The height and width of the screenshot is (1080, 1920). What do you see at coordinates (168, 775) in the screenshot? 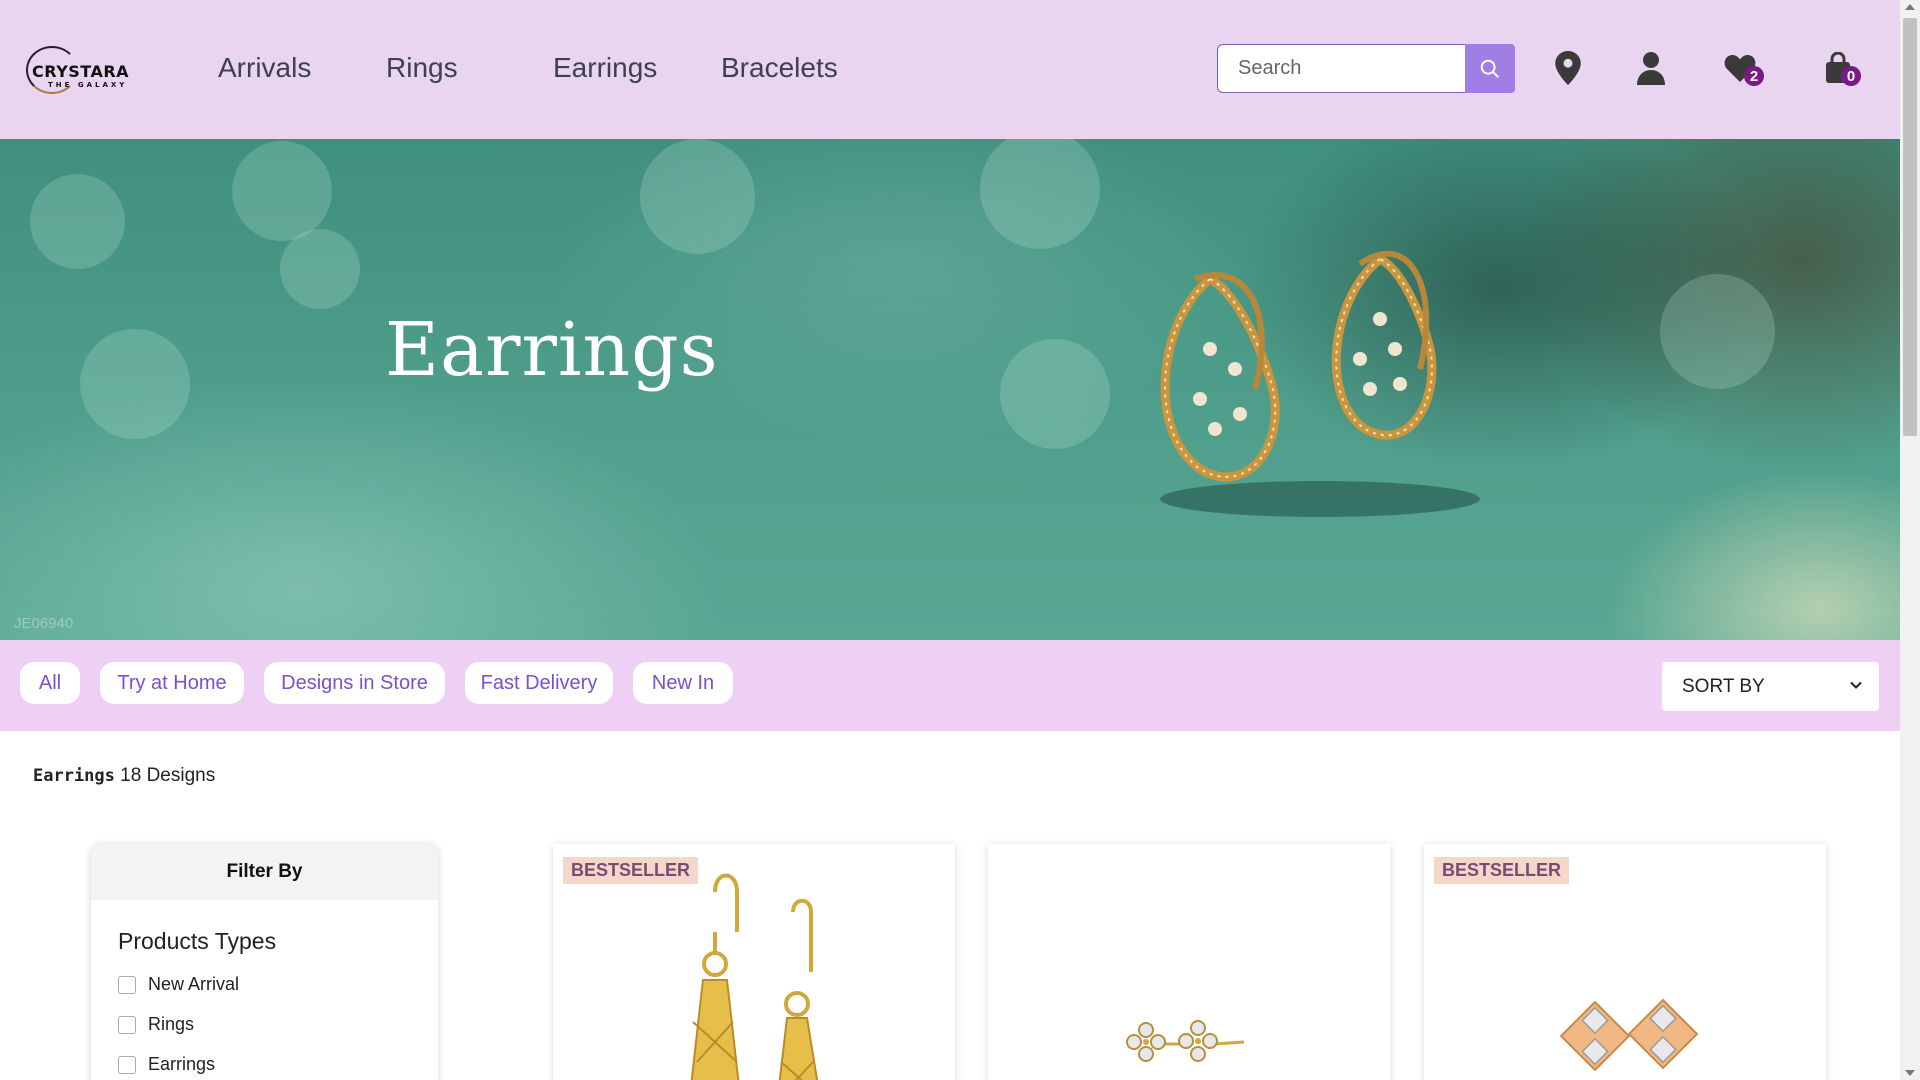
I see `results-count-text: 18 Designs` at bounding box center [168, 775].